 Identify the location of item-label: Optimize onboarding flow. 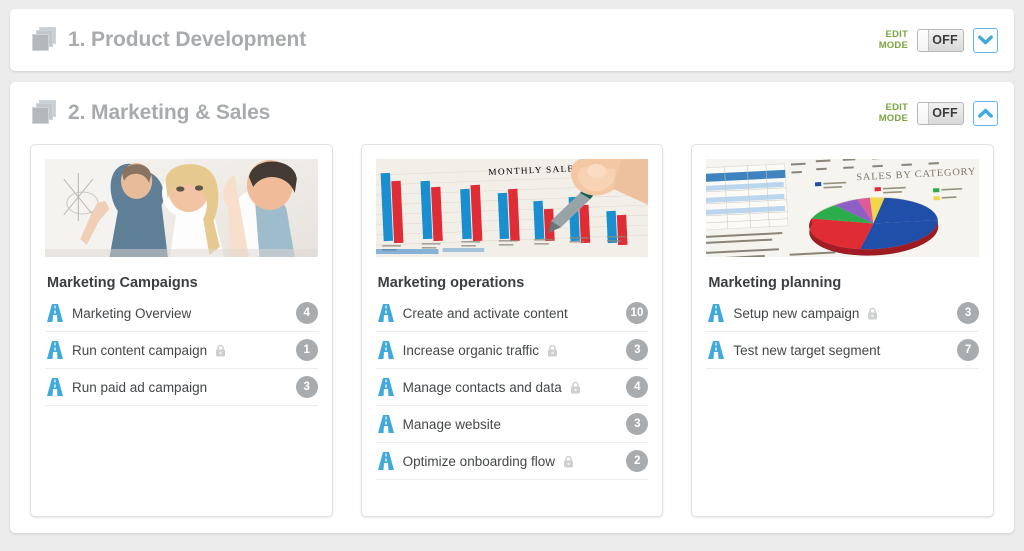
(479, 461).